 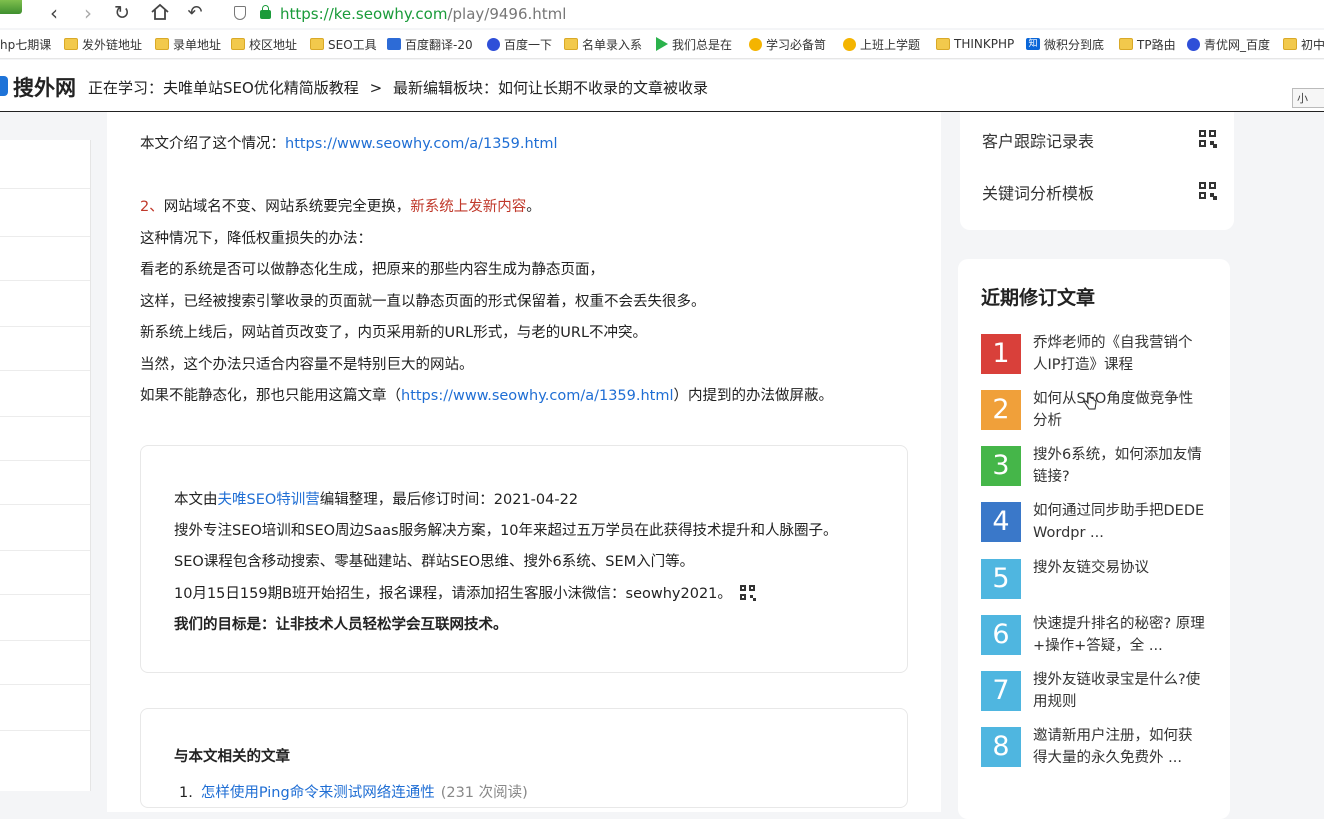 I want to click on address-bar: https://ke.seowhy.com/play/9496.html, so click(x=775, y=14).